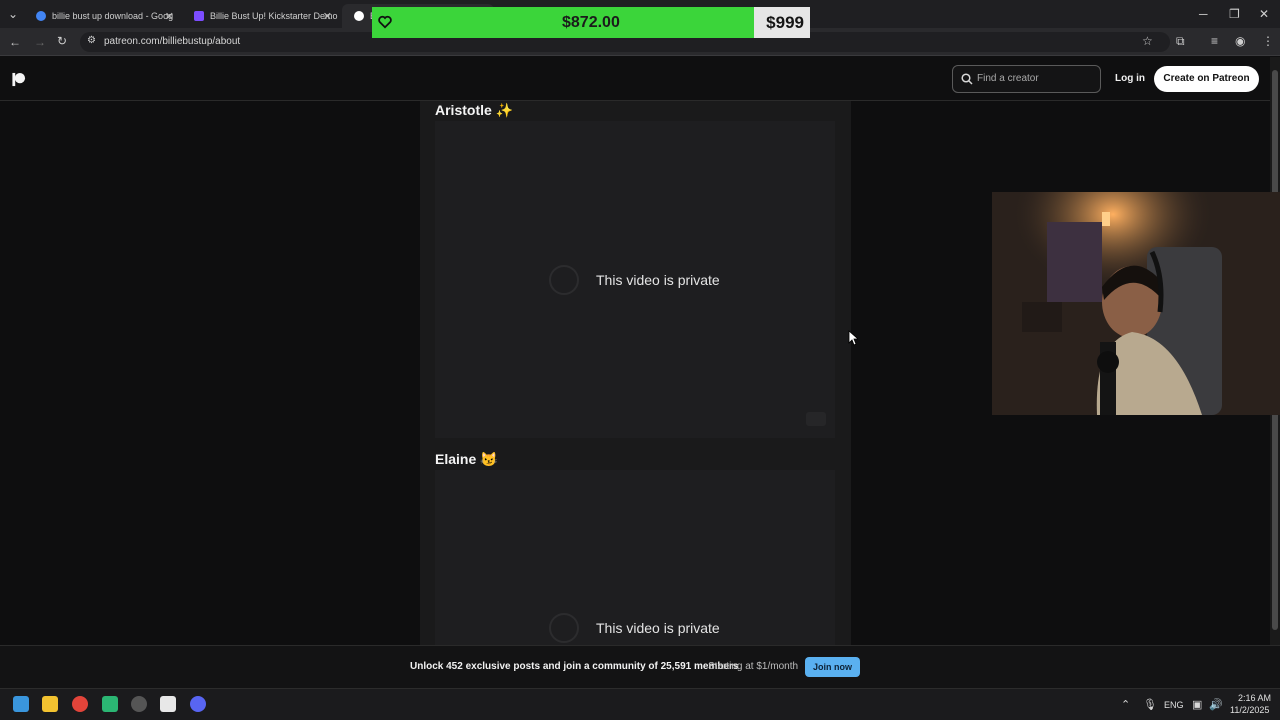 Image resolution: width=1280 pixels, height=720 pixels. What do you see at coordinates (1206, 79) in the screenshot?
I see `create-on-patreon-button: Create on Patreon` at bounding box center [1206, 79].